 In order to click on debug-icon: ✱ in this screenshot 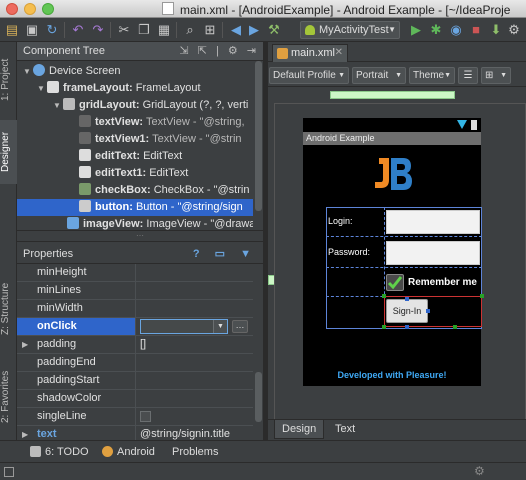, I will do `click(436, 30)`.